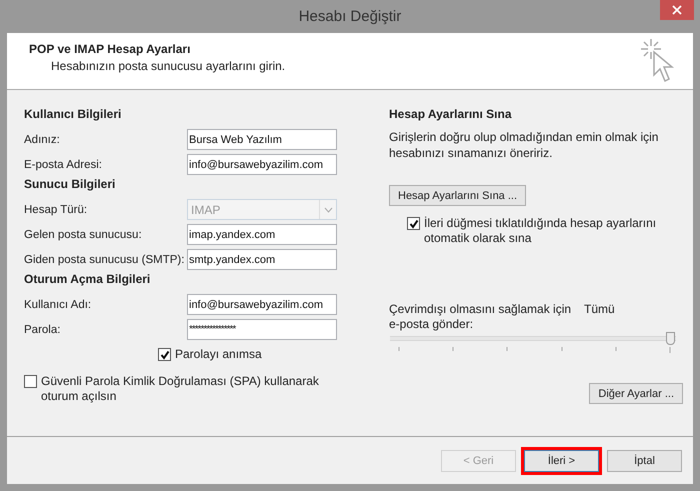 Image resolution: width=700 pixels, height=491 pixels. What do you see at coordinates (599, 309) in the screenshot?
I see `slider-value: Tümü` at bounding box center [599, 309].